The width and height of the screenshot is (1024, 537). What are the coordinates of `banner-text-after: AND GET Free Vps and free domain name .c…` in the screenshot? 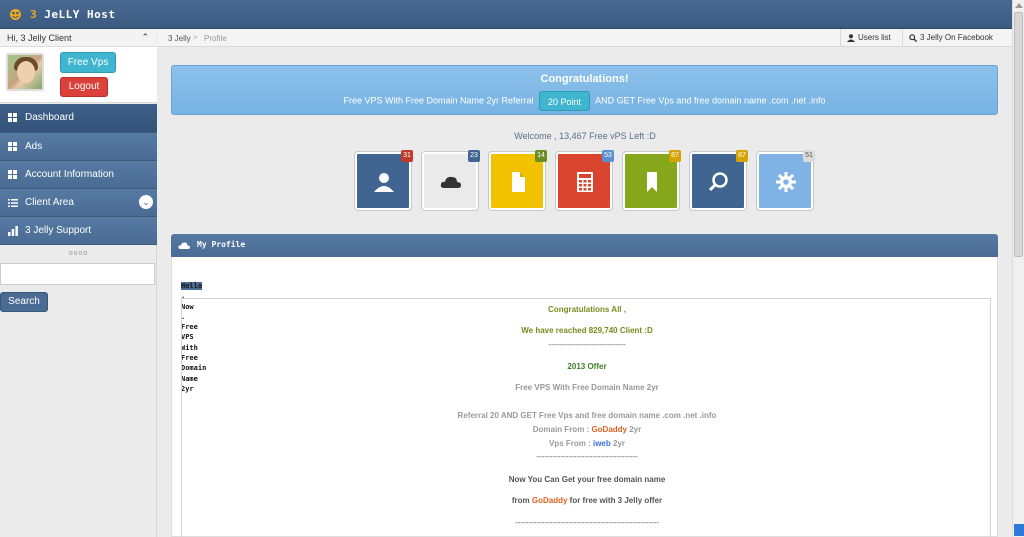 It's located at (710, 100).